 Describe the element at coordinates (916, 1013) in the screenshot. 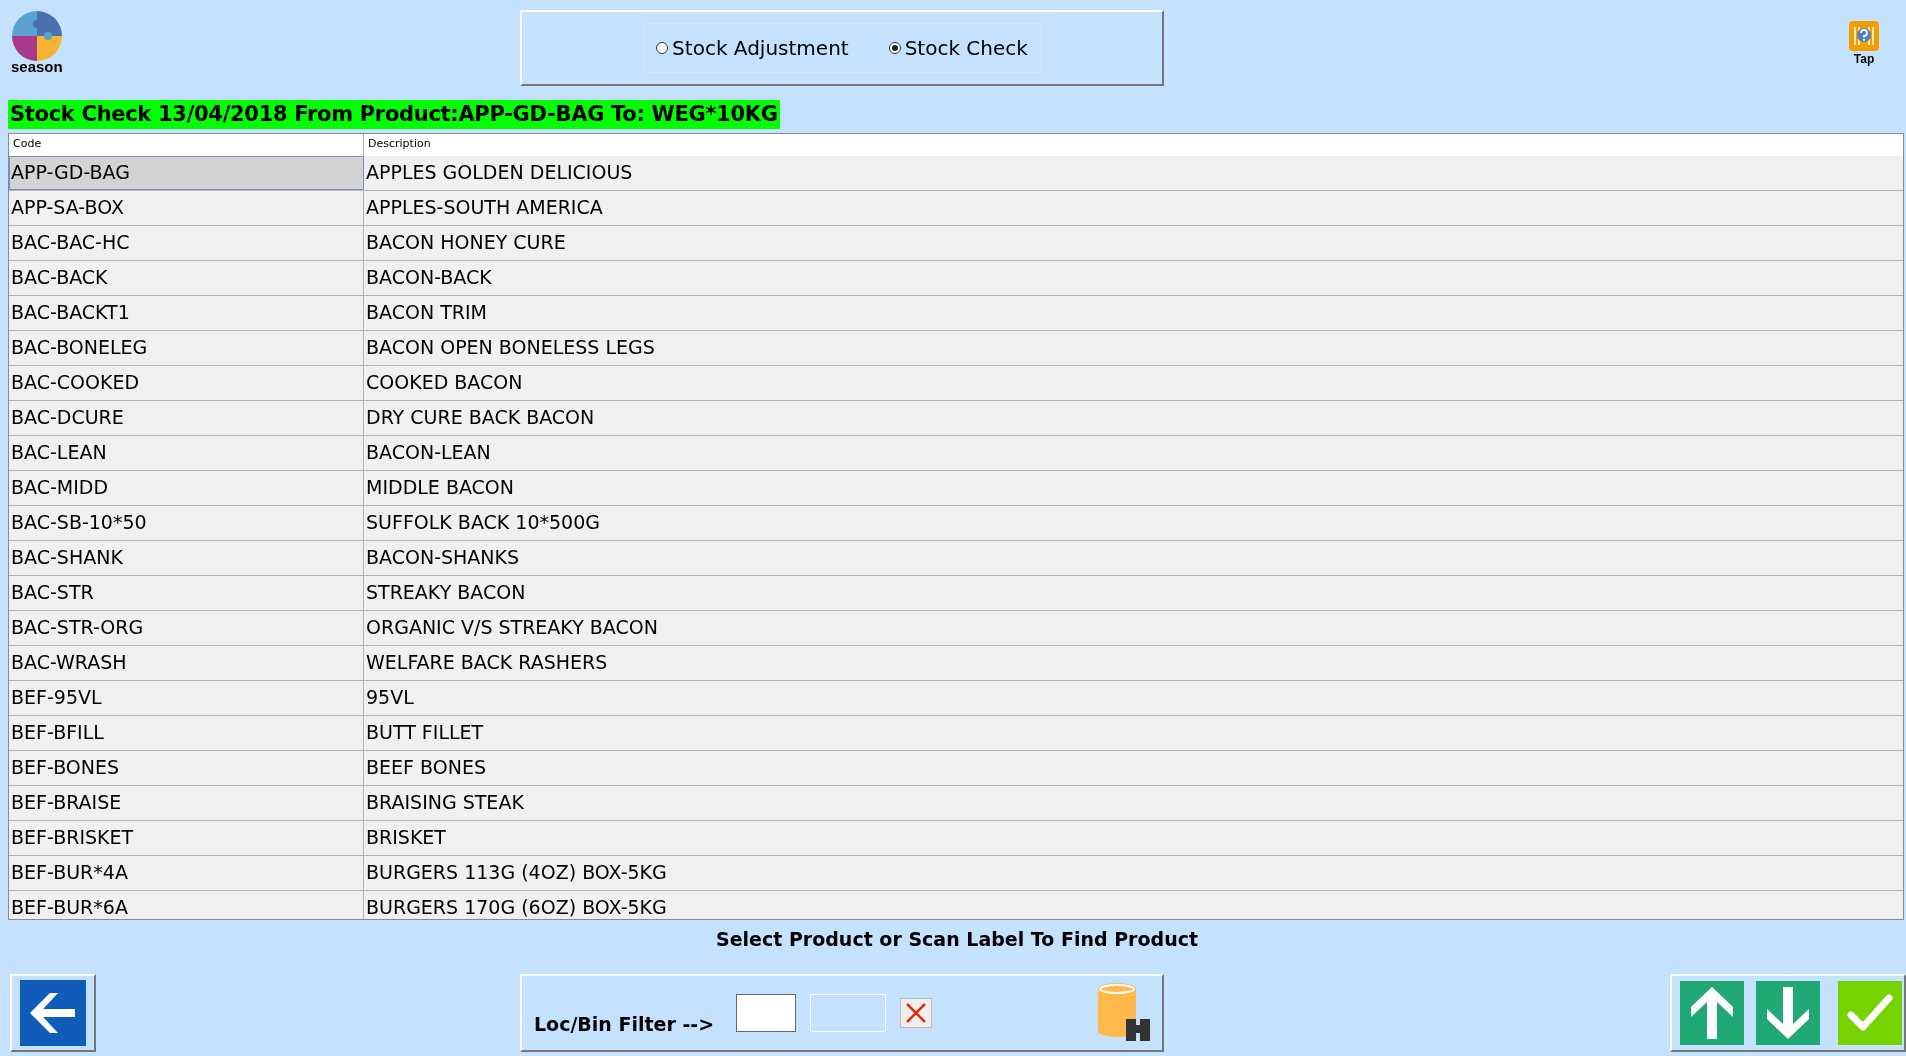

I see `clear-button` at that location.